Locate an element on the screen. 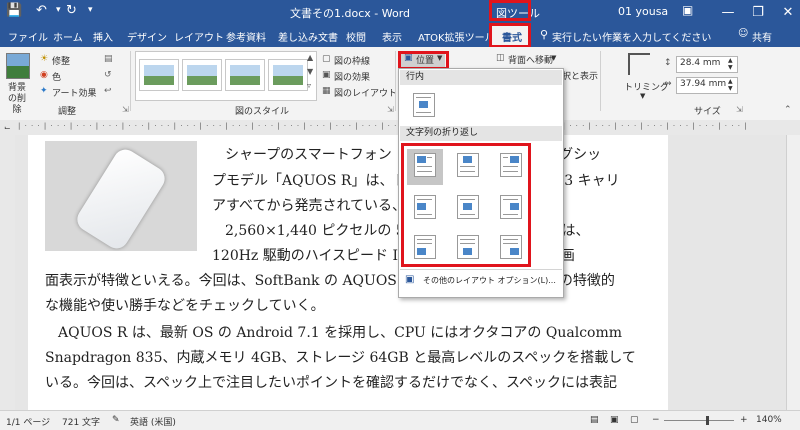  inline-with-text-option is located at coordinates (424, 105).